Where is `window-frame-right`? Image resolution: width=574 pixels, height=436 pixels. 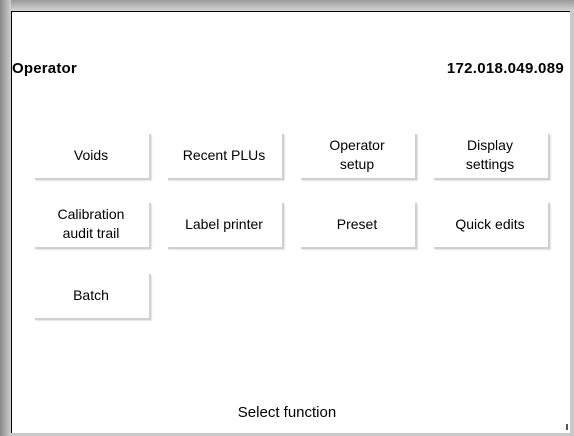
window-frame-right is located at coordinates (572, 223).